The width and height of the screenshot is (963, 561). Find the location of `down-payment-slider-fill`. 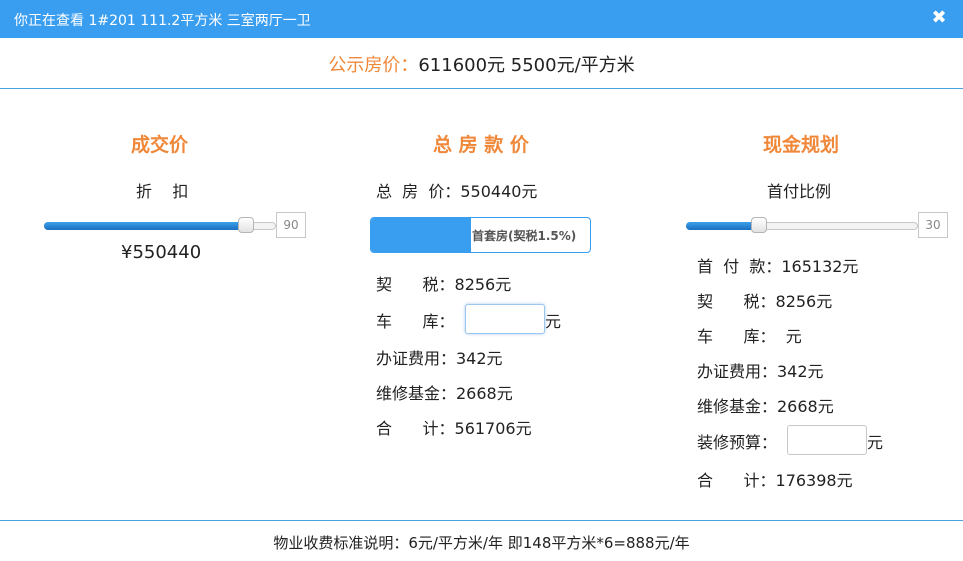

down-payment-slider-fill is located at coordinates (722, 226).